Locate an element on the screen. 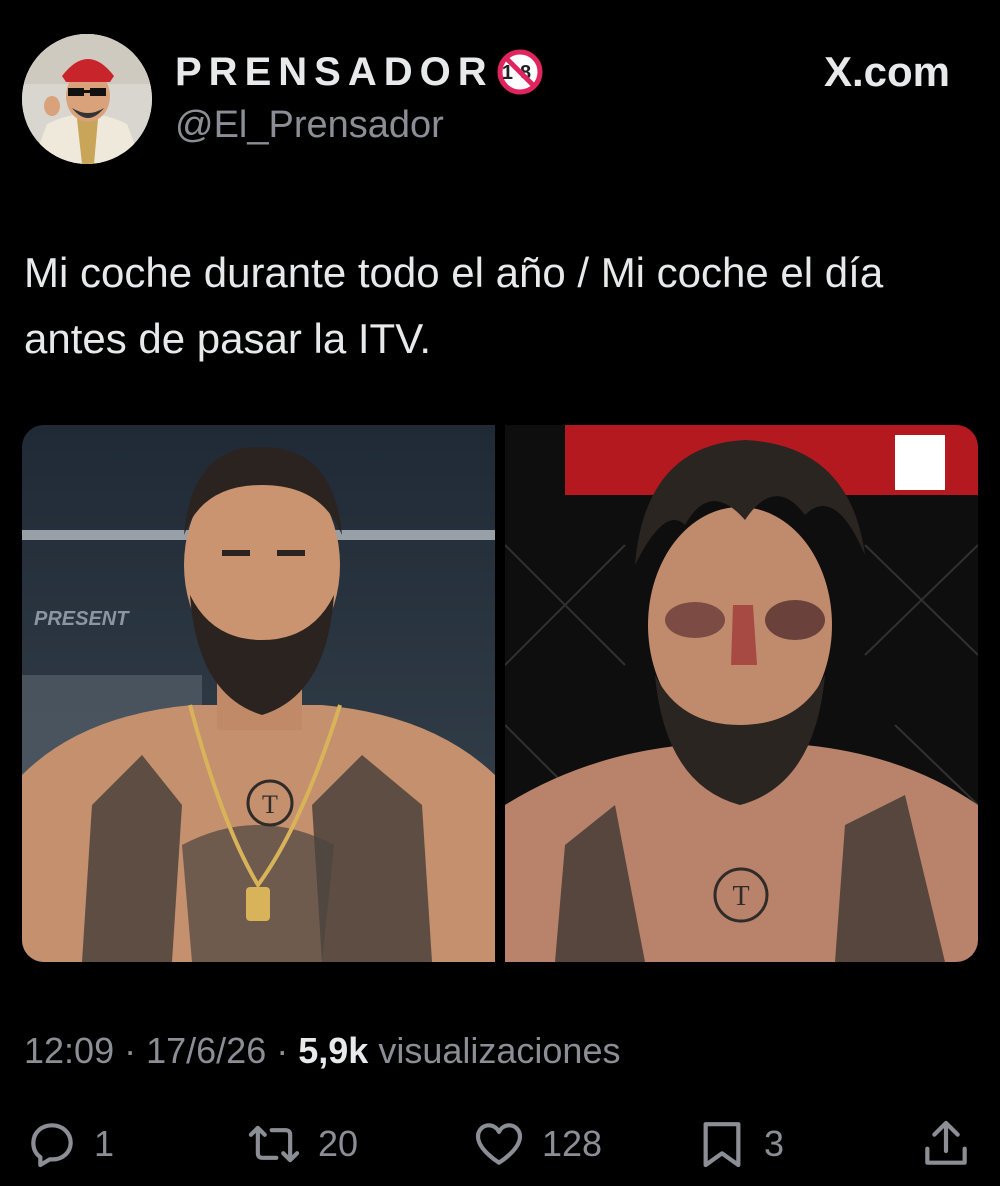  reply-button: 1 is located at coordinates (69, 1144).